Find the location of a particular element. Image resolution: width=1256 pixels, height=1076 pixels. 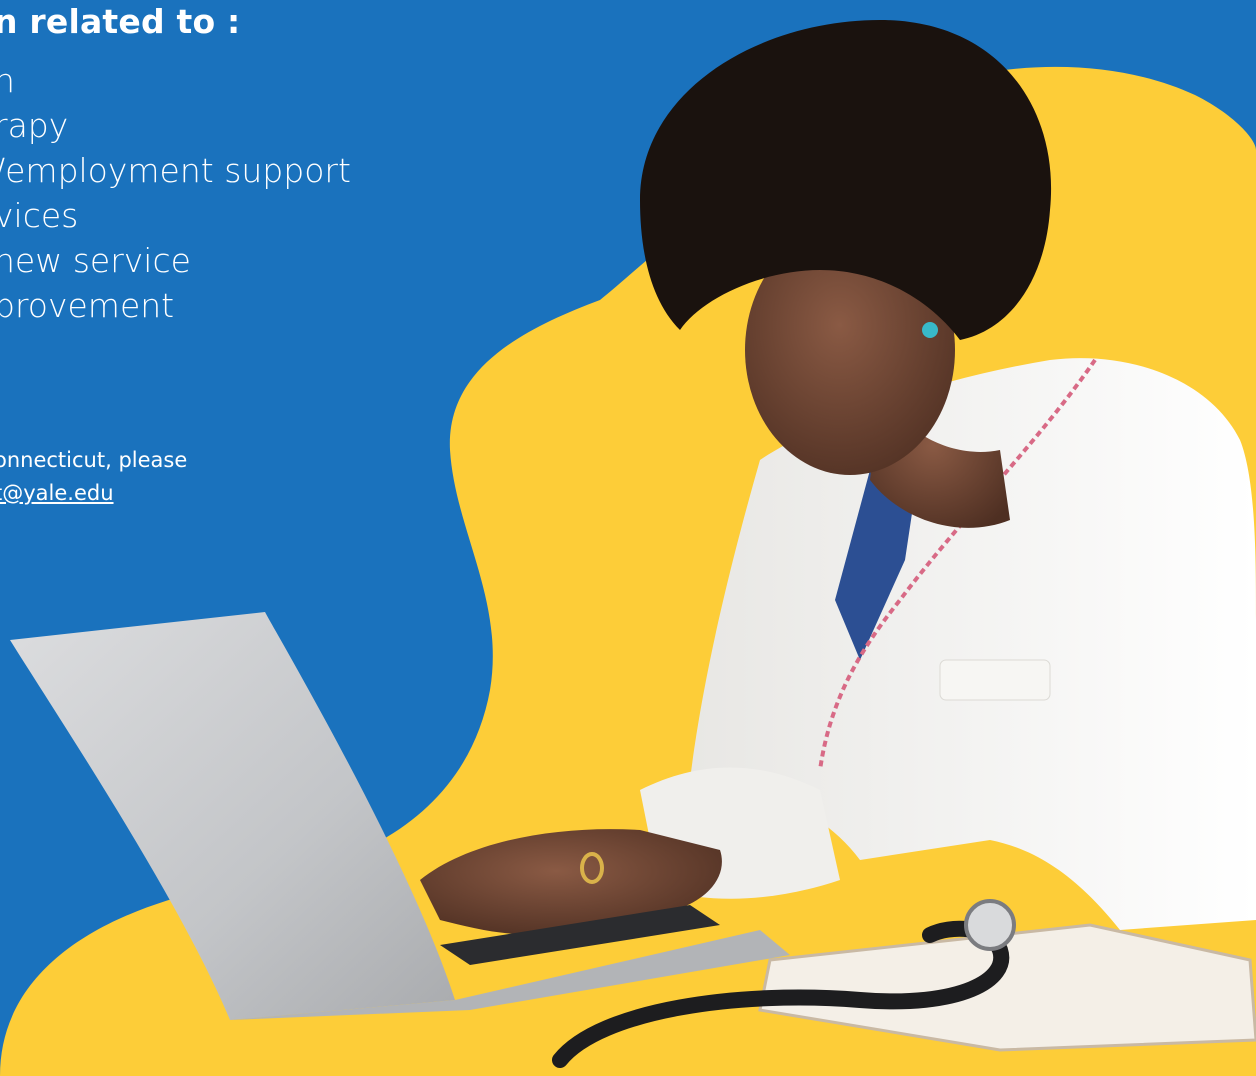

coat-pocket is located at coordinates (995, 680).